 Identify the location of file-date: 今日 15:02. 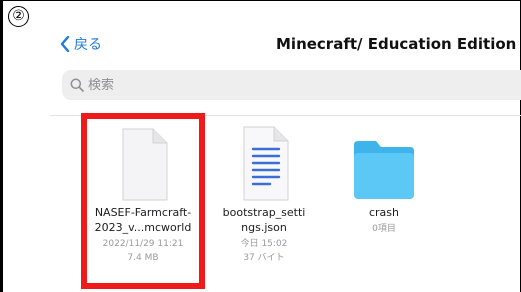
(264, 244).